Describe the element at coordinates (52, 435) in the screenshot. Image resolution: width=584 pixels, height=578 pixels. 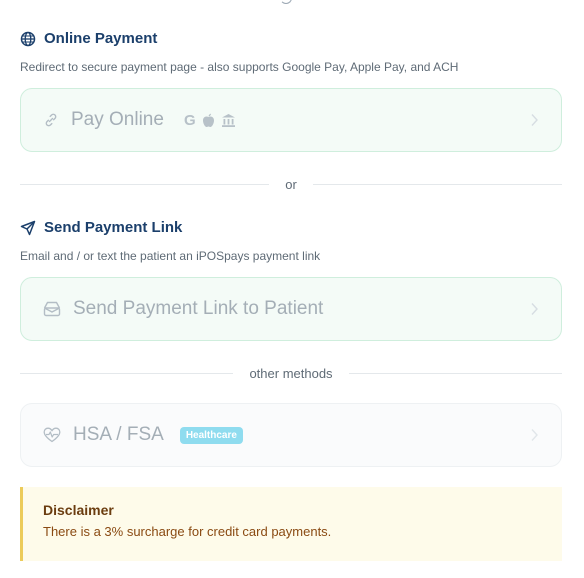
I see `heart-pulse-icon` at that location.